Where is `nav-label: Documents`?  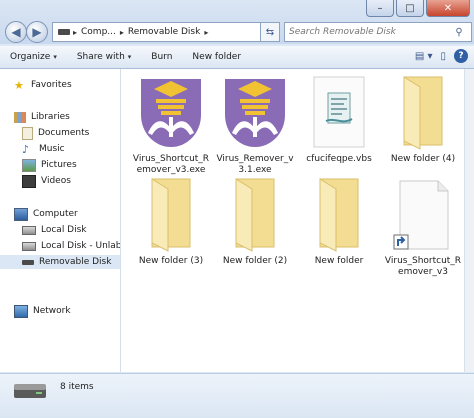
nav-label: Documents is located at coordinates (64, 133).